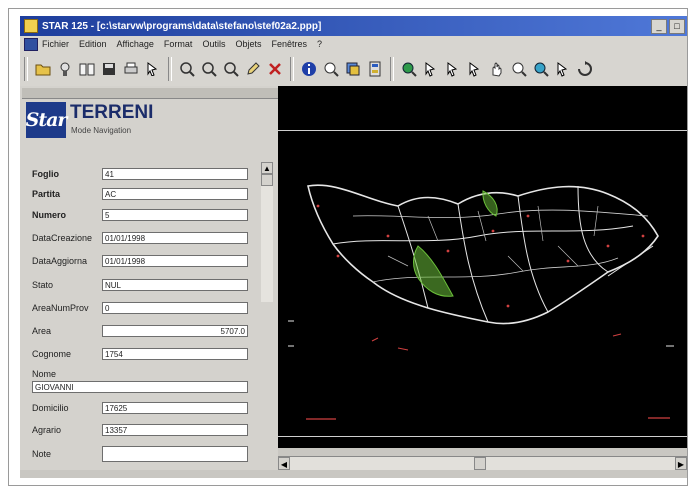 This screenshot has width=696, height=495. What do you see at coordinates (49, 215) in the screenshot?
I see `field-label-numero: Numero` at bounding box center [49, 215].